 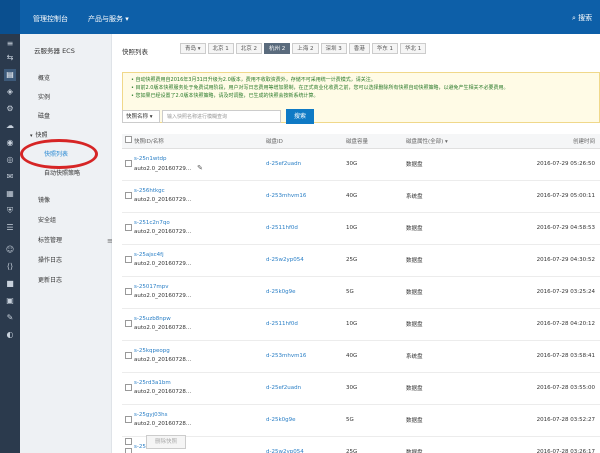 I want to click on mq-icon: ✉, so click(x=10, y=177).